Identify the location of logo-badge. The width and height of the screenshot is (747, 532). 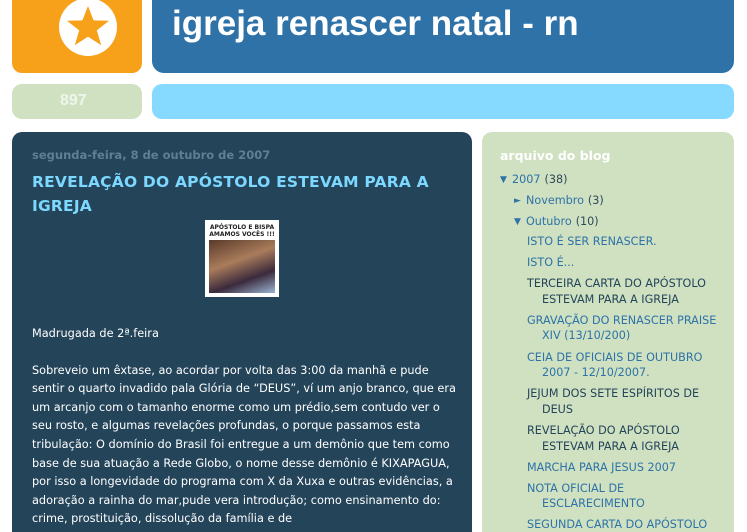
(88, 28).